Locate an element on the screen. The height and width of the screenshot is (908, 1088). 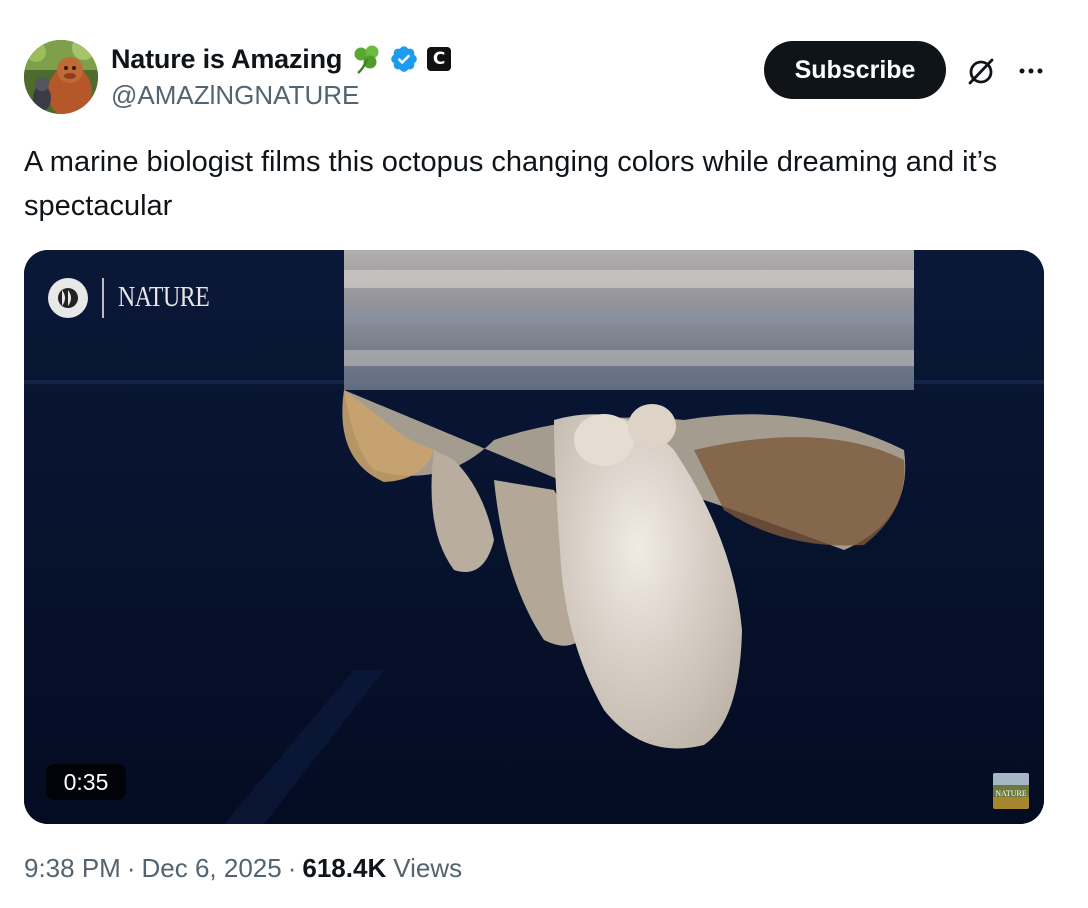
pbs-nature-watermark: NATURE is located at coordinates (136, 298).